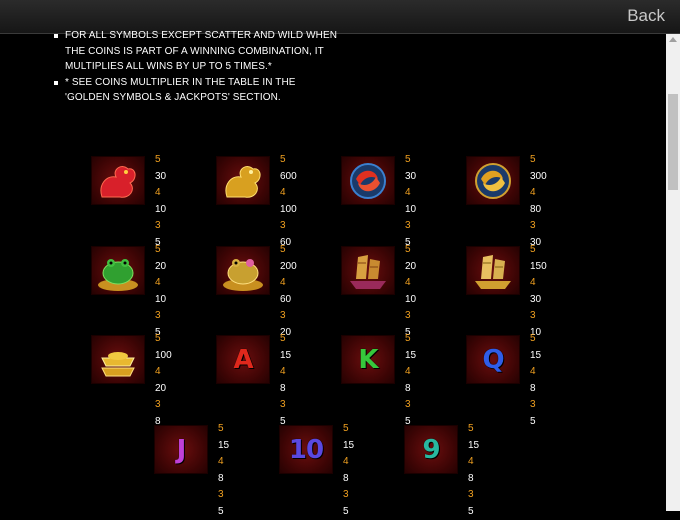 The width and height of the screenshot is (680, 520). I want to click on payout-value: 20, so click(411, 266).